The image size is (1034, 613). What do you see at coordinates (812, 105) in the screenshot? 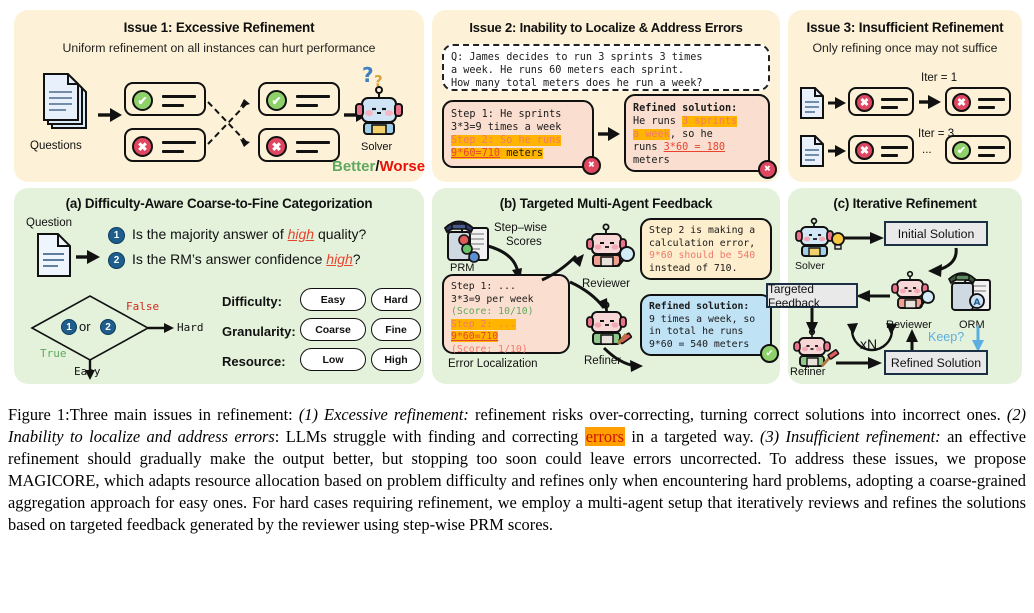
I see `question-doc-icon` at bounding box center [812, 105].